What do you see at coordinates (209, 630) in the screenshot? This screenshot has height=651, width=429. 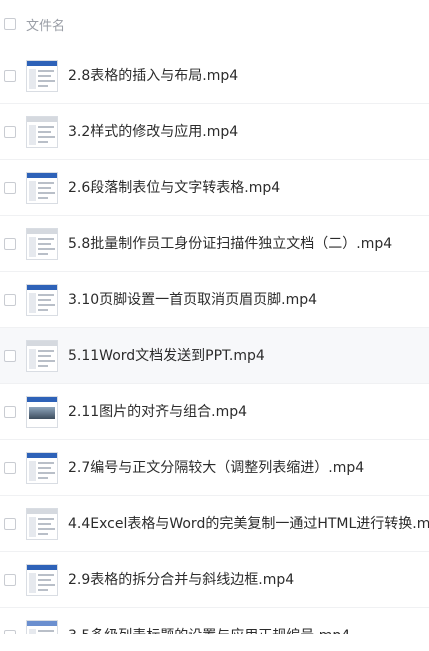 I see `file-name: 3.5多级列表标题的设置与应用正规编号.mp4` at bounding box center [209, 630].